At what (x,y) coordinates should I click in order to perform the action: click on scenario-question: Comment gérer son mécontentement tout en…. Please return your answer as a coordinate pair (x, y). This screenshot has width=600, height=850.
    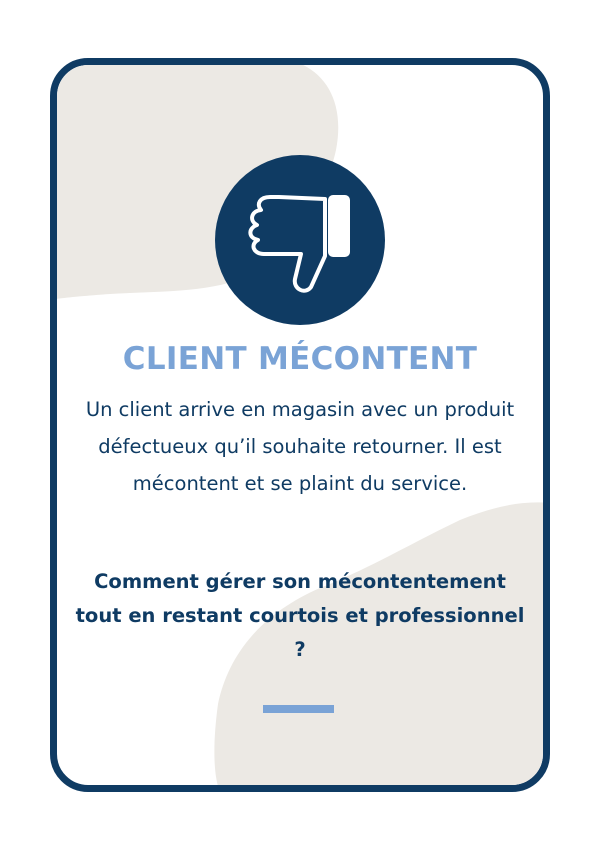
    Looking at the image, I should click on (300, 615).